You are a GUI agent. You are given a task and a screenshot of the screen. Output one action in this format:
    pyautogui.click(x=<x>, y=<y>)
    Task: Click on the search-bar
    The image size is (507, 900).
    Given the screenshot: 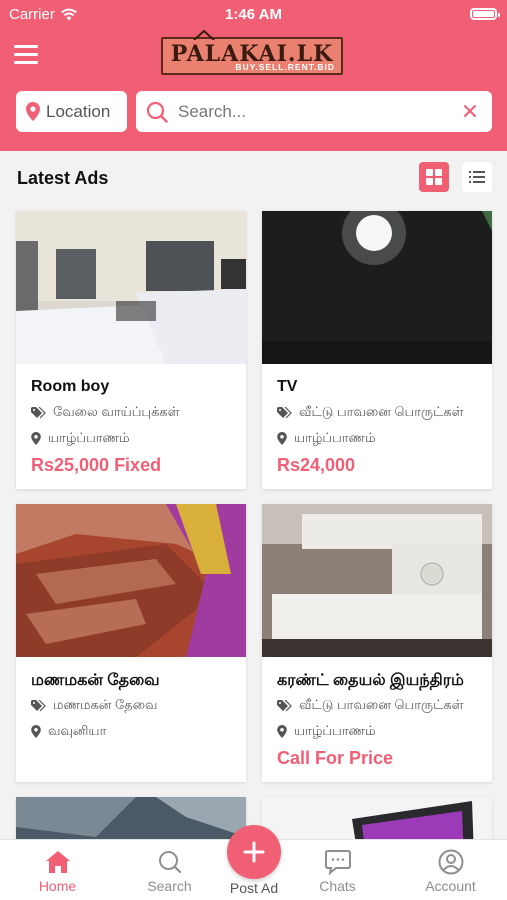 What is the action you would take?
    pyautogui.click(x=314, y=111)
    